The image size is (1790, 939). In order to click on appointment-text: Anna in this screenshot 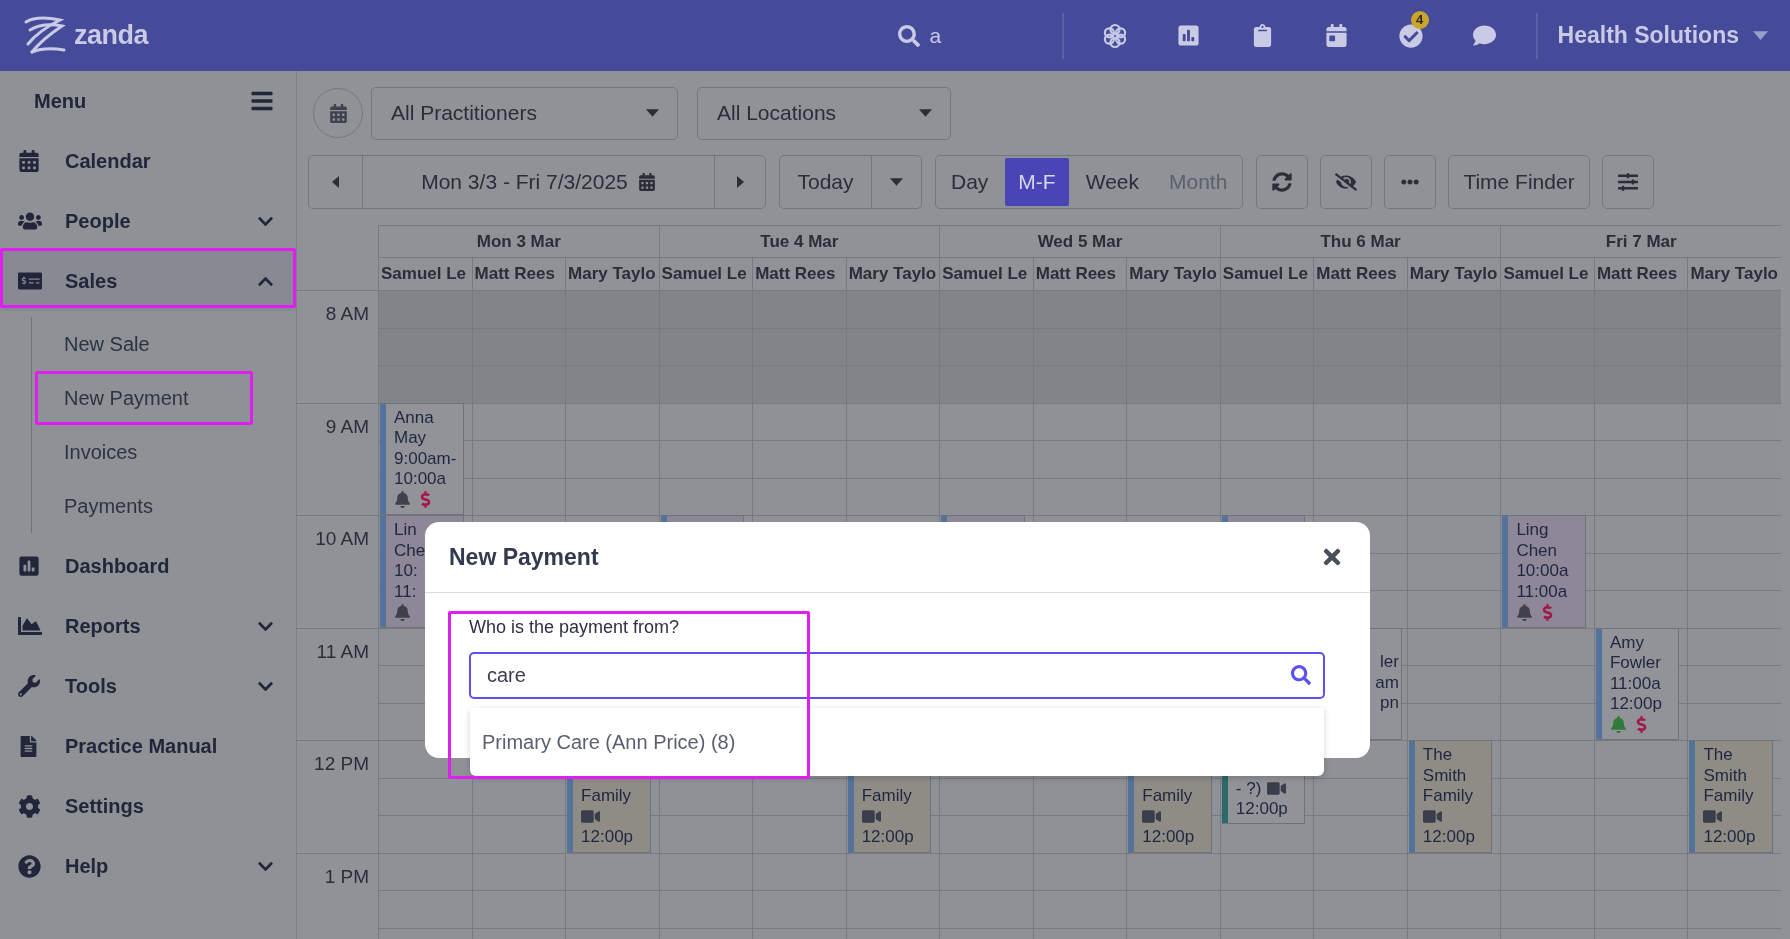, I will do `click(414, 417)`.